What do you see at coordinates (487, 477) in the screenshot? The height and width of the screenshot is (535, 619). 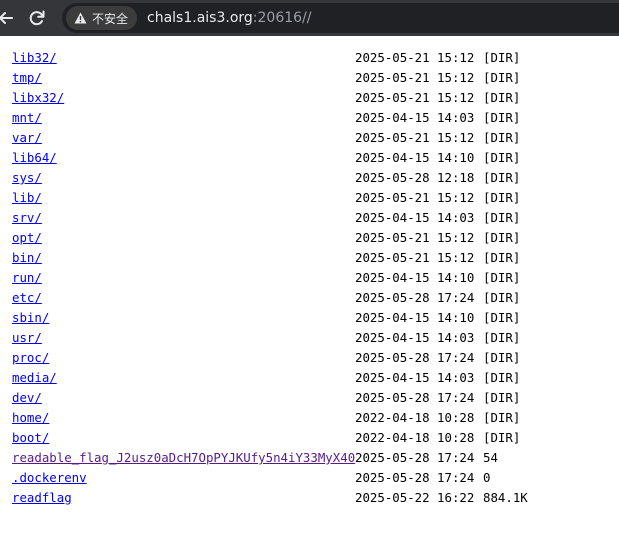 I see `entry-size: 0` at bounding box center [487, 477].